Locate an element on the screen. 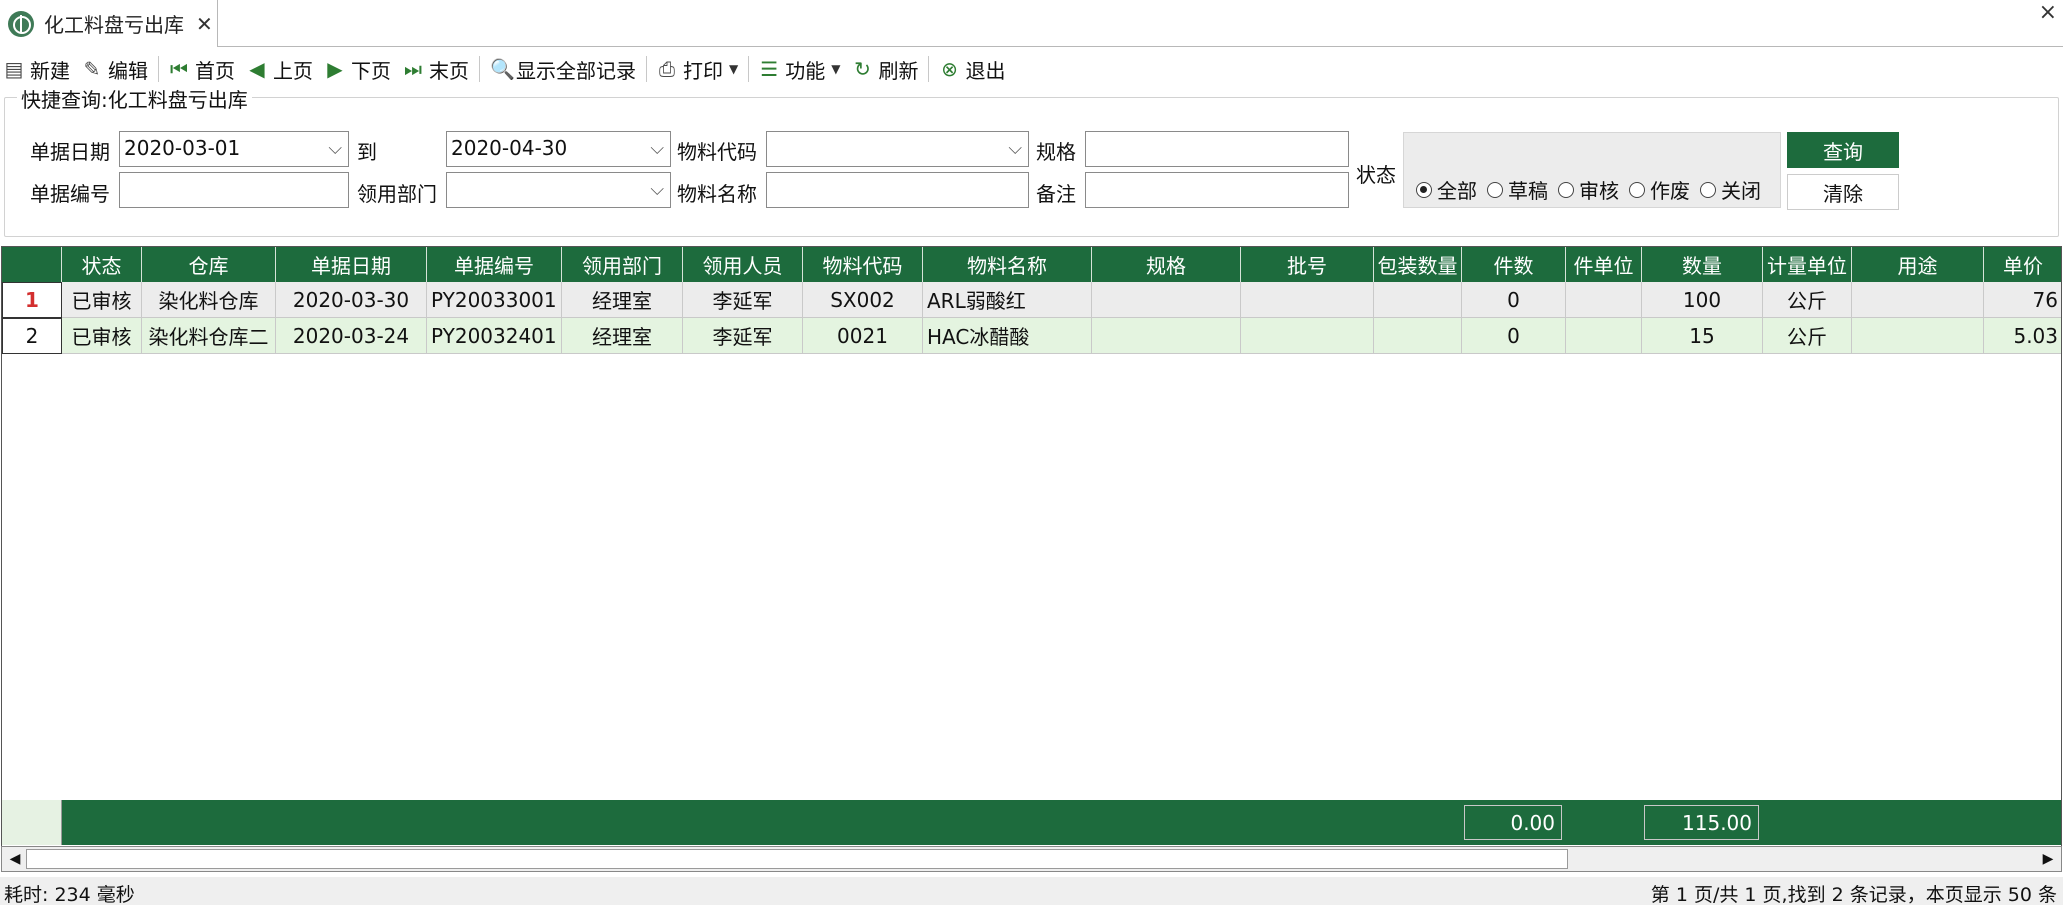 This screenshot has height=907, width=2063. print-button: ⎙ 打印 ▼ is located at coordinates (697, 69).